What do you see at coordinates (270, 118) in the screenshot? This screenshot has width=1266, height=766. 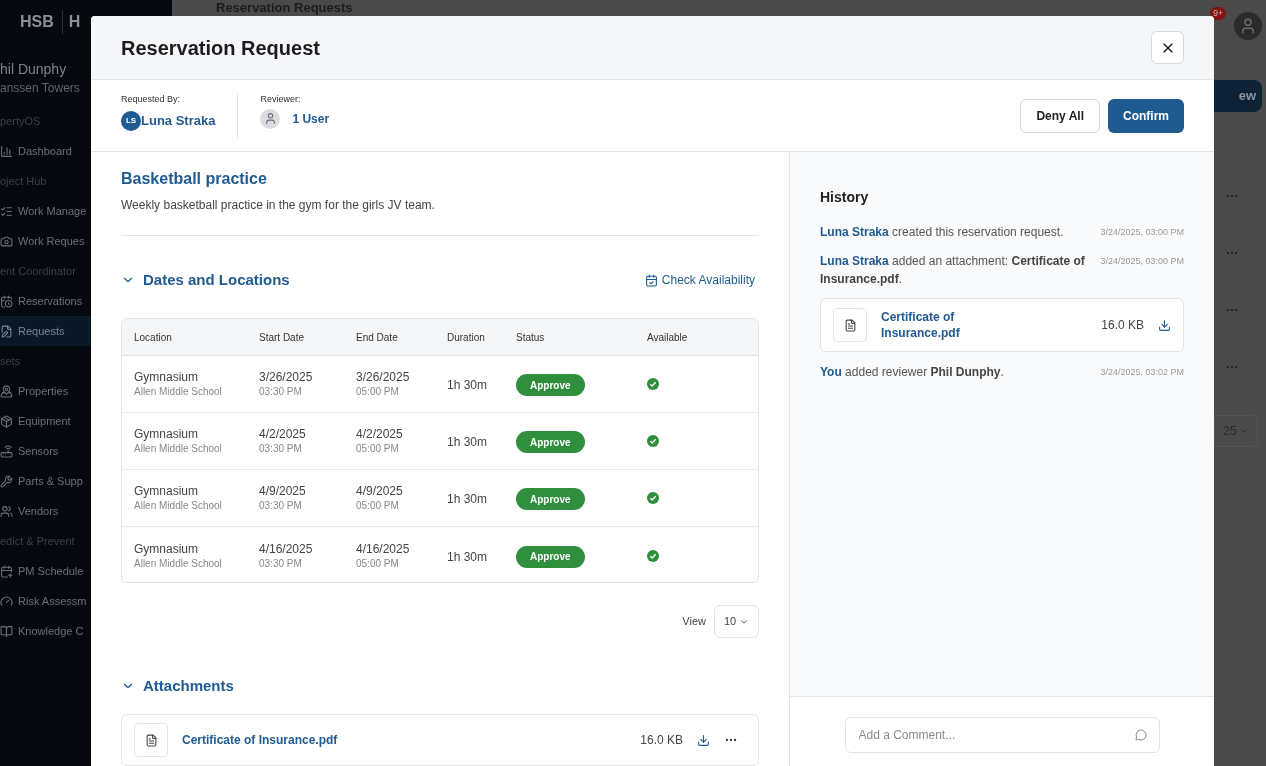 I see `reviewer-avatar` at bounding box center [270, 118].